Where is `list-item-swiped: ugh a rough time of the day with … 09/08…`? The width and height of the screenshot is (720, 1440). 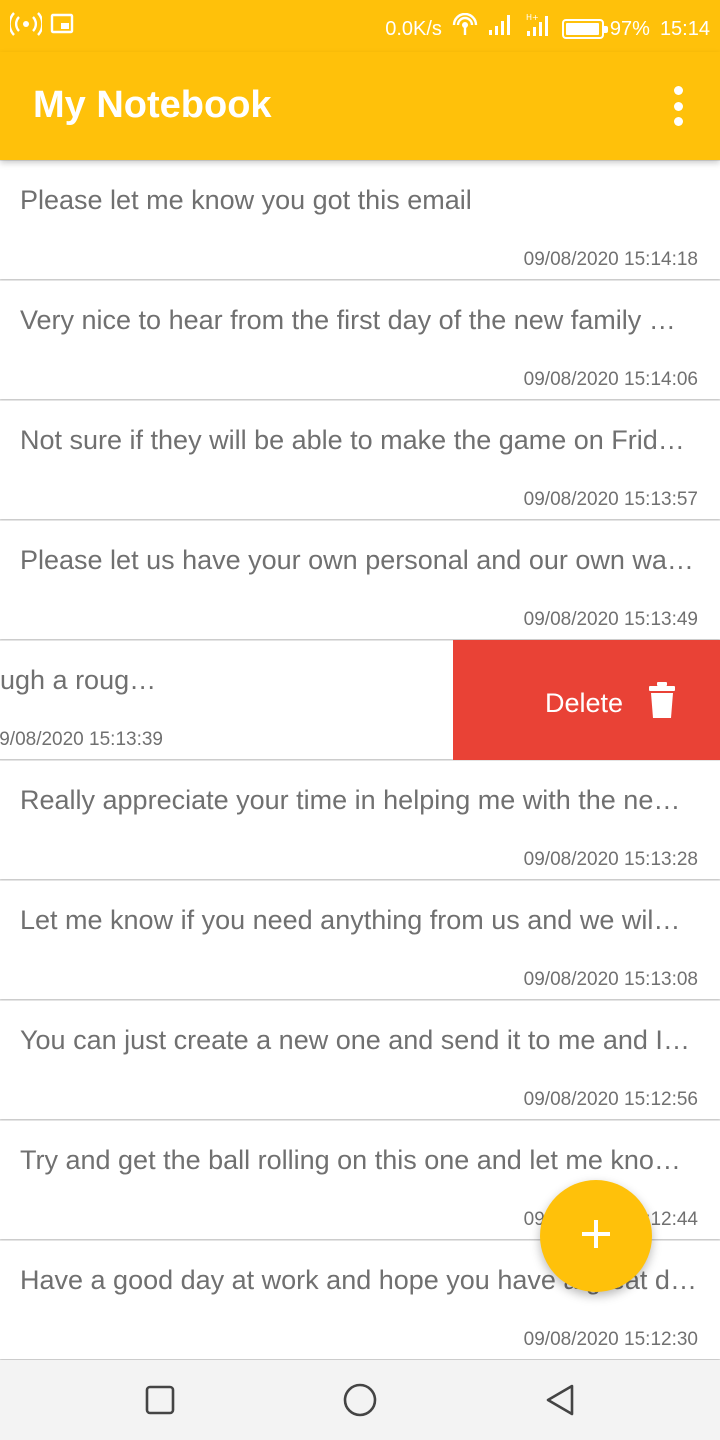 list-item-swiped: ugh a rough time of the day with … 09/08… is located at coordinates (360, 700).